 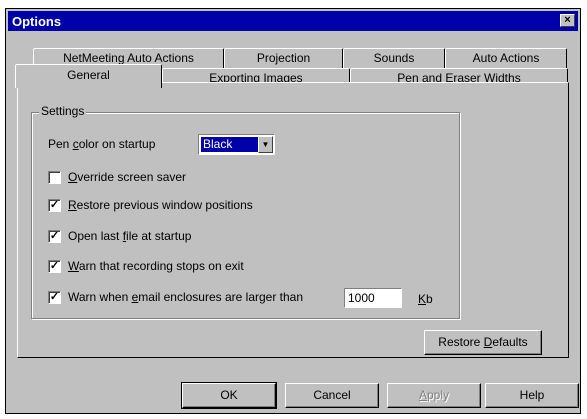 What do you see at coordinates (265, 144) in the screenshot?
I see `dropdown-arrow-icon: ▼` at bounding box center [265, 144].